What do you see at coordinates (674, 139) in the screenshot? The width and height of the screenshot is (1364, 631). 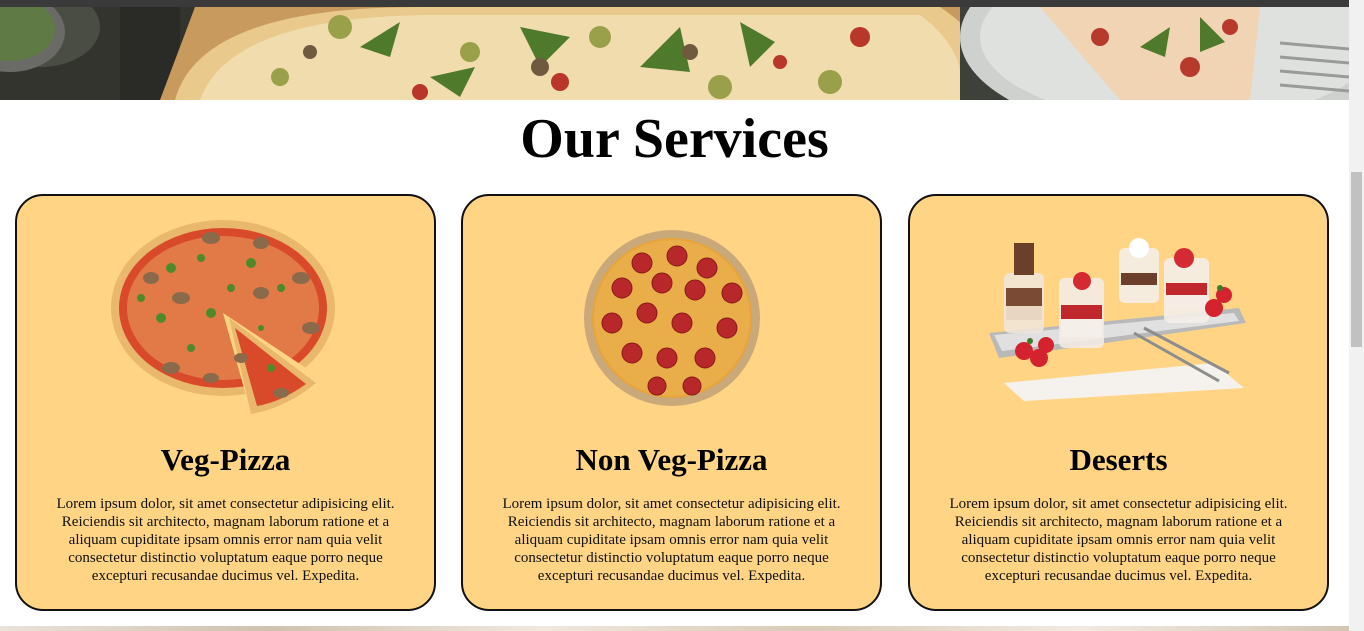 I see `section-title: Our Services` at bounding box center [674, 139].